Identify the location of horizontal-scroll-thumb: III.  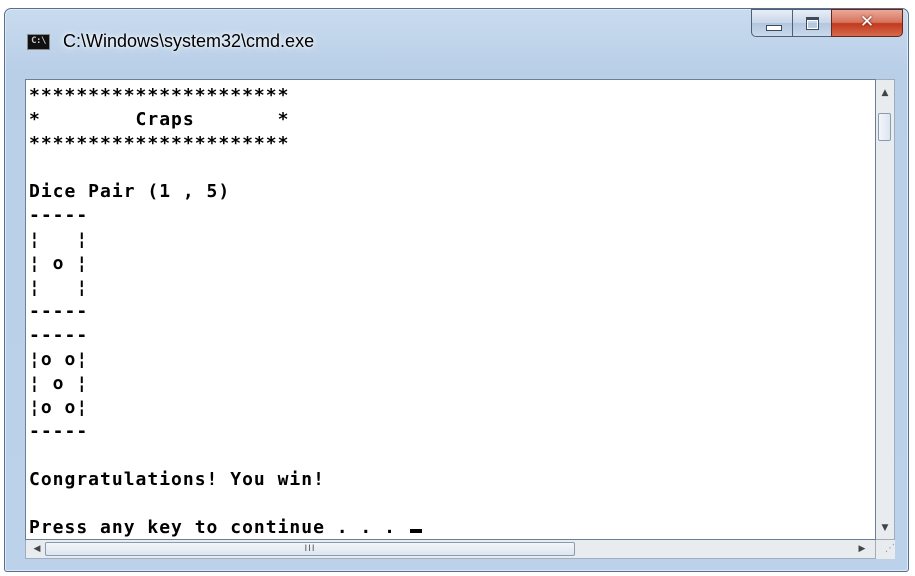
(310, 549).